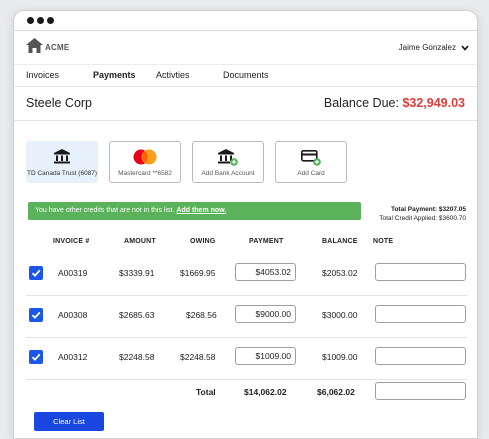  Describe the element at coordinates (140, 241) in the screenshot. I see `header-amount: AMOUNT` at that location.